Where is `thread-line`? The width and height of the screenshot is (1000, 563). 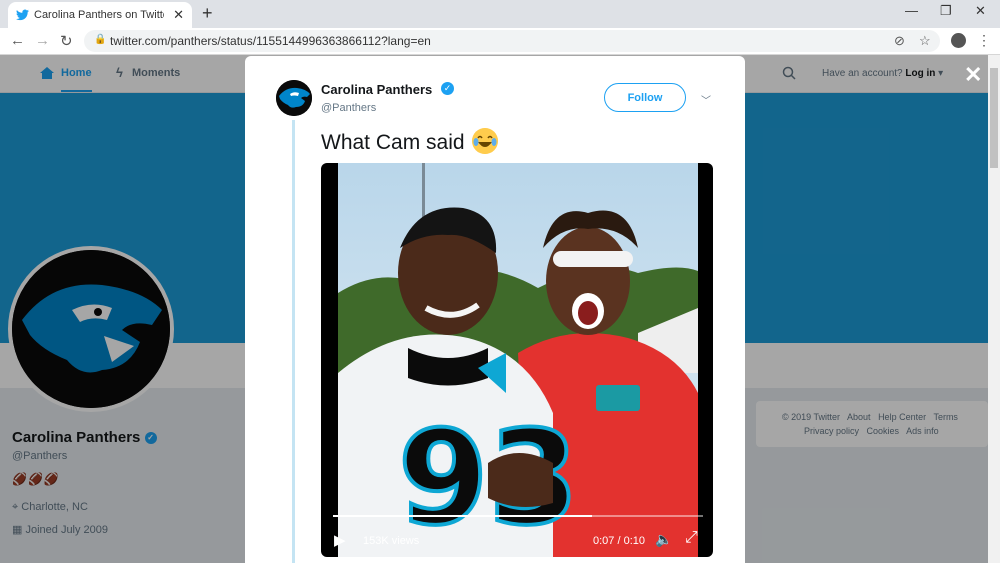 thread-line is located at coordinates (293, 341).